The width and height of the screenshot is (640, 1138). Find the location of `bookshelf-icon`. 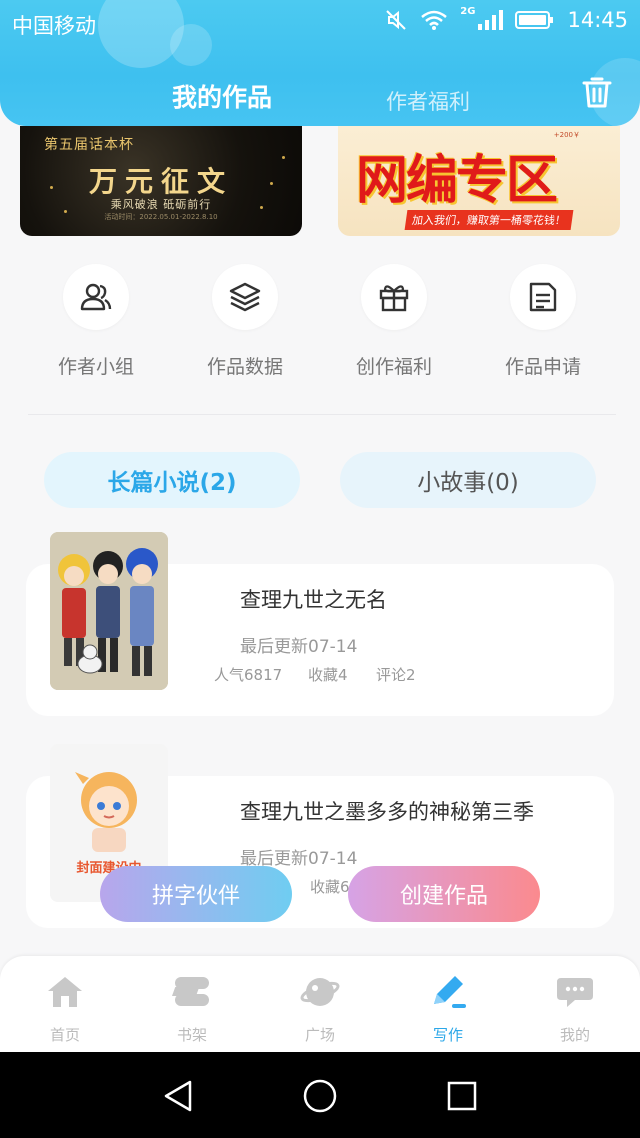

bookshelf-icon is located at coordinates (190, 991).